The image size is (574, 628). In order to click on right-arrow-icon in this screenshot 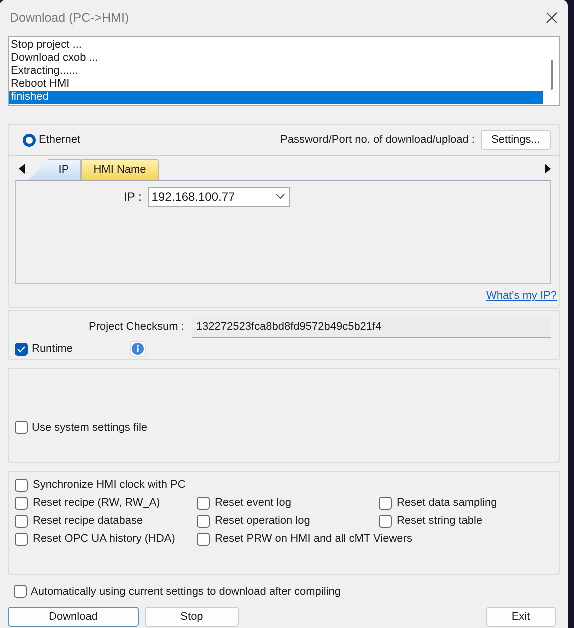, I will do `click(548, 169)`.